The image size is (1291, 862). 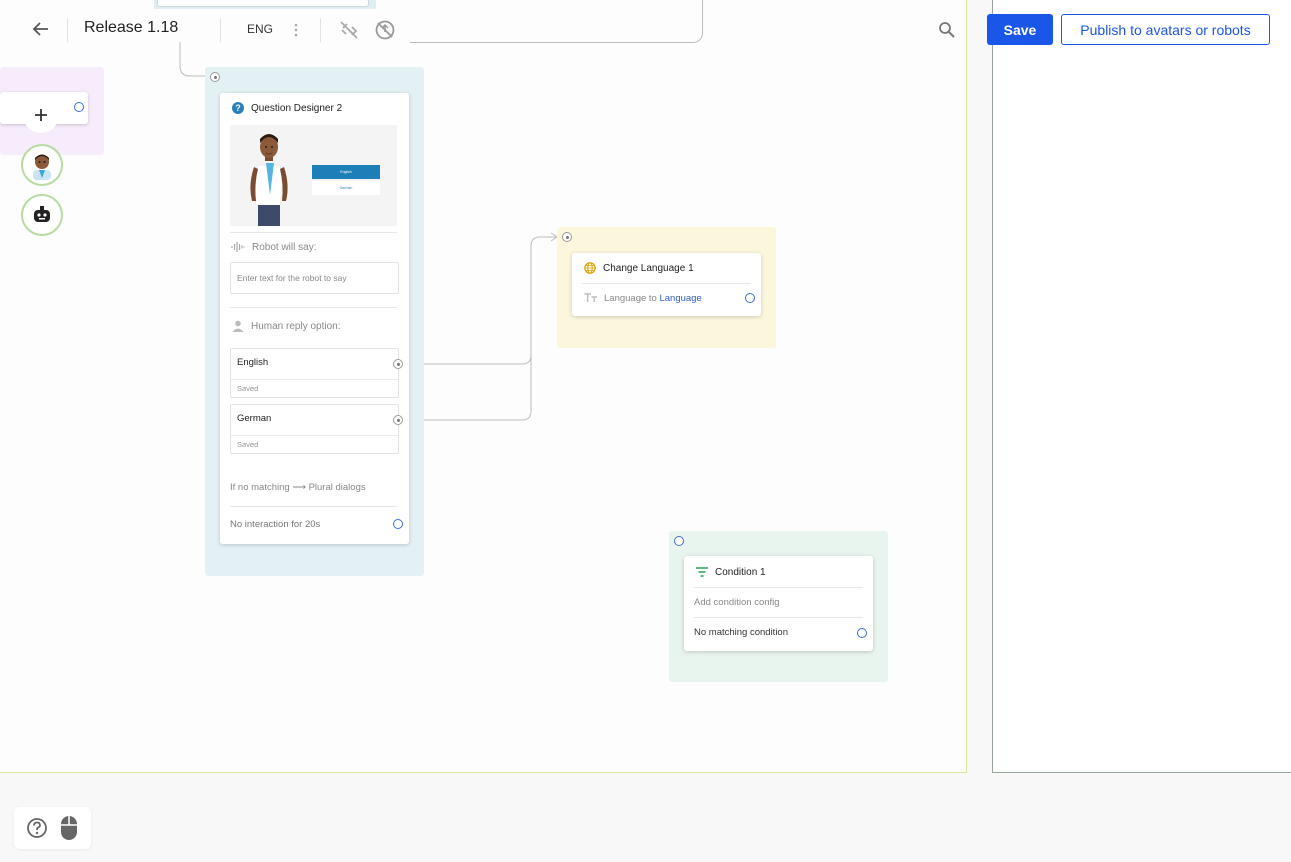 What do you see at coordinates (52, 828) in the screenshot?
I see `canvas-helper-panel` at bounding box center [52, 828].